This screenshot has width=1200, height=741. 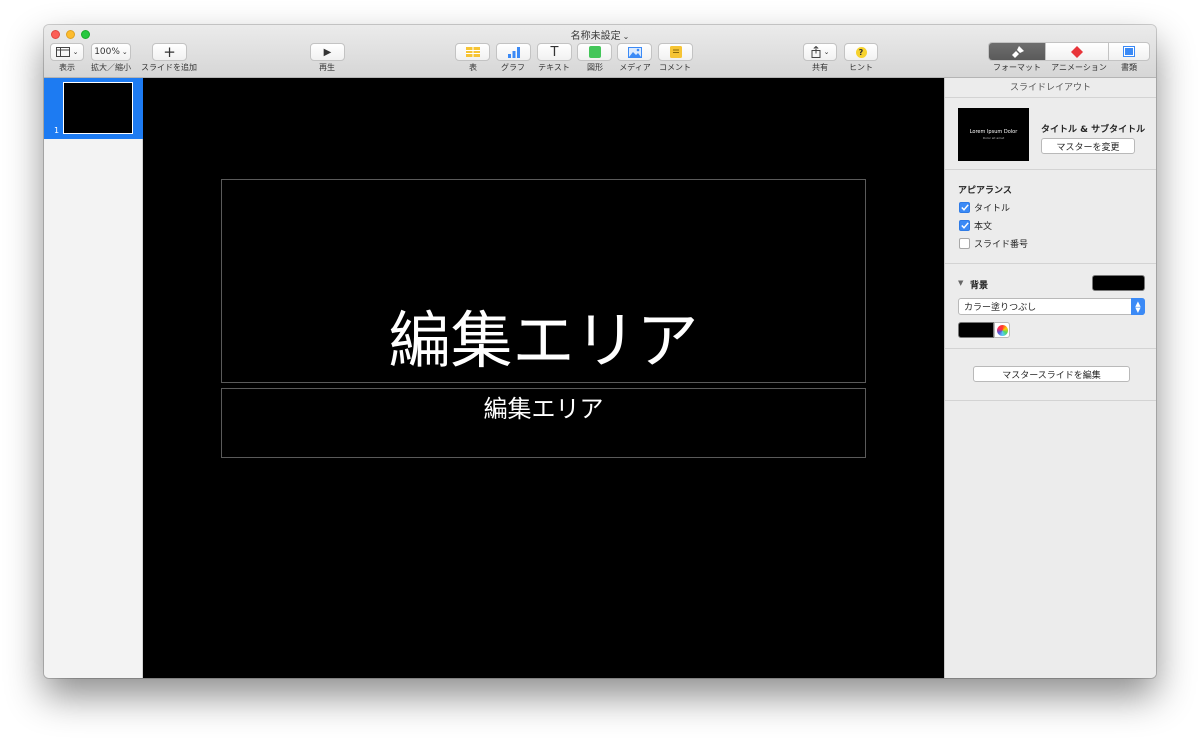 I want to click on inspector-header: スライドレイアウト, so click(x=1050, y=88).